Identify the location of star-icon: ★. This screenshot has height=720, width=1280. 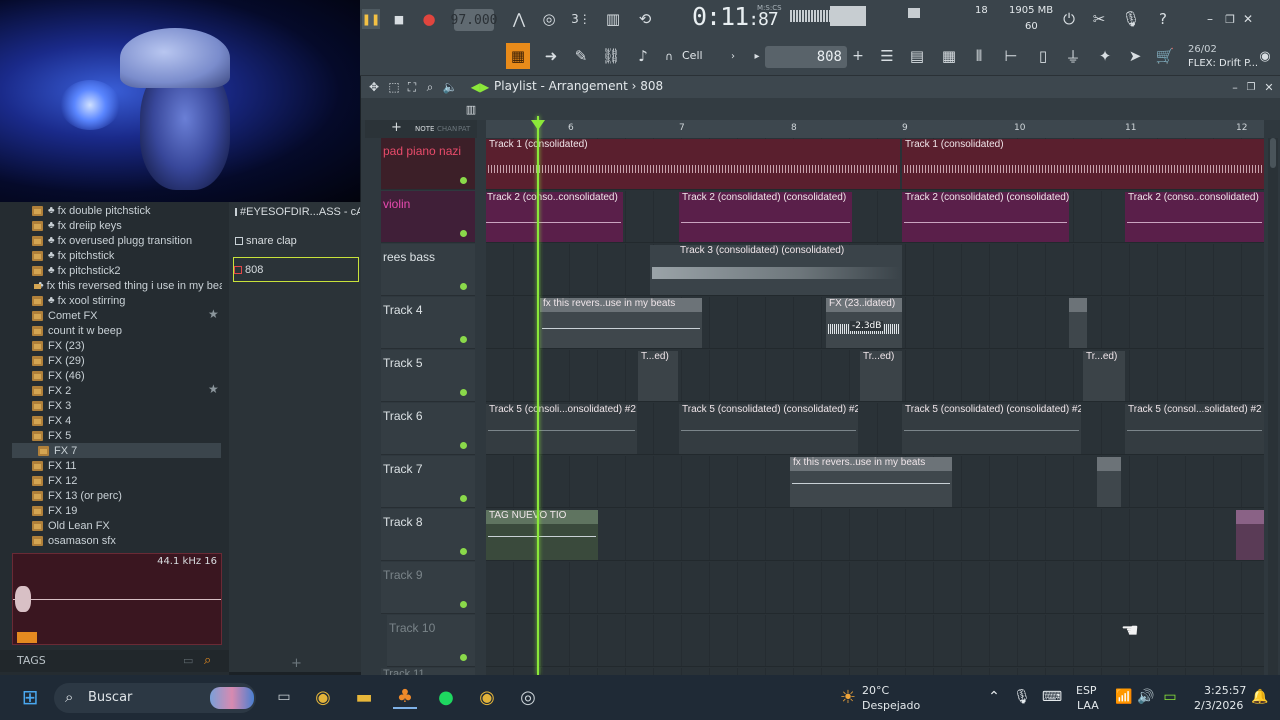
(213, 314).